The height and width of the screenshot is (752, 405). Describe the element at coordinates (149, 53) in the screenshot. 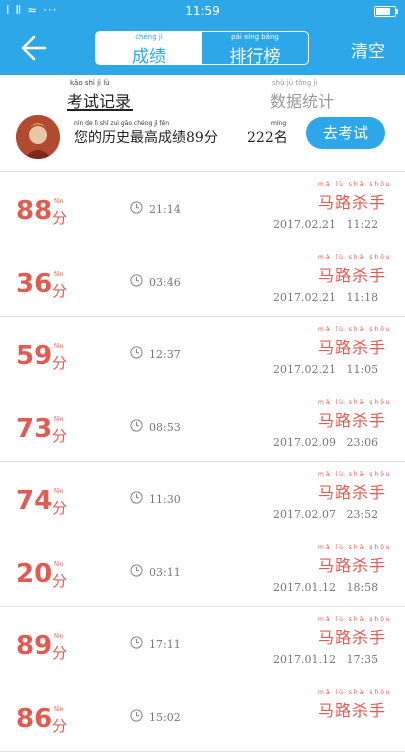

I see `tab-scores-label: 成绩` at that location.